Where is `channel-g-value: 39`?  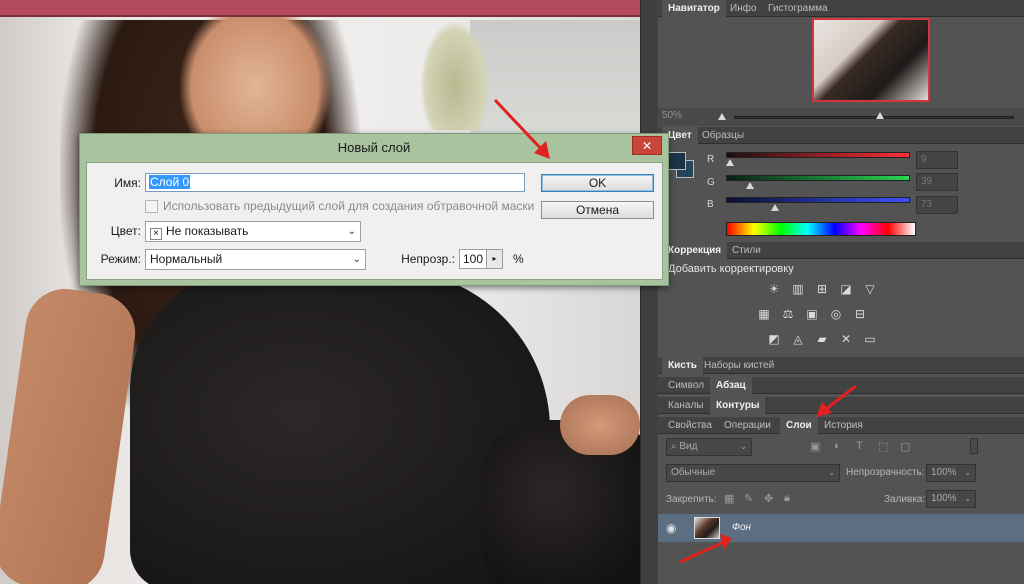
channel-g-value: 39 is located at coordinates (937, 182).